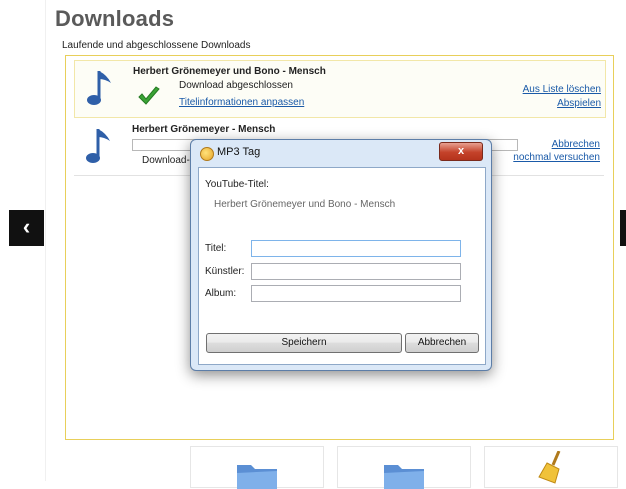 This screenshot has width=626, height=489. What do you see at coordinates (236, 85) in the screenshot?
I see `download-status: Download abgeschlossen` at bounding box center [236, 85].